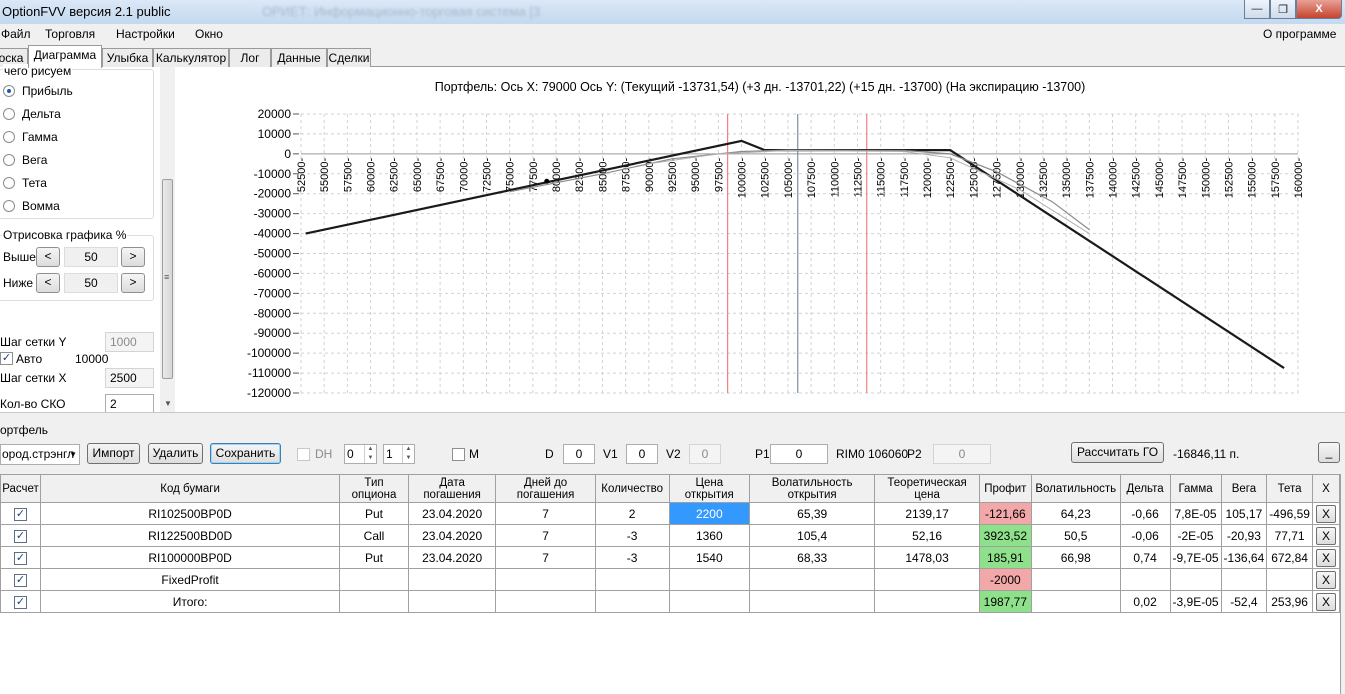 The width and height of the screenshot is (1345, 694). I want to click on vol-open-cell: 68,33, so click(812, 557).